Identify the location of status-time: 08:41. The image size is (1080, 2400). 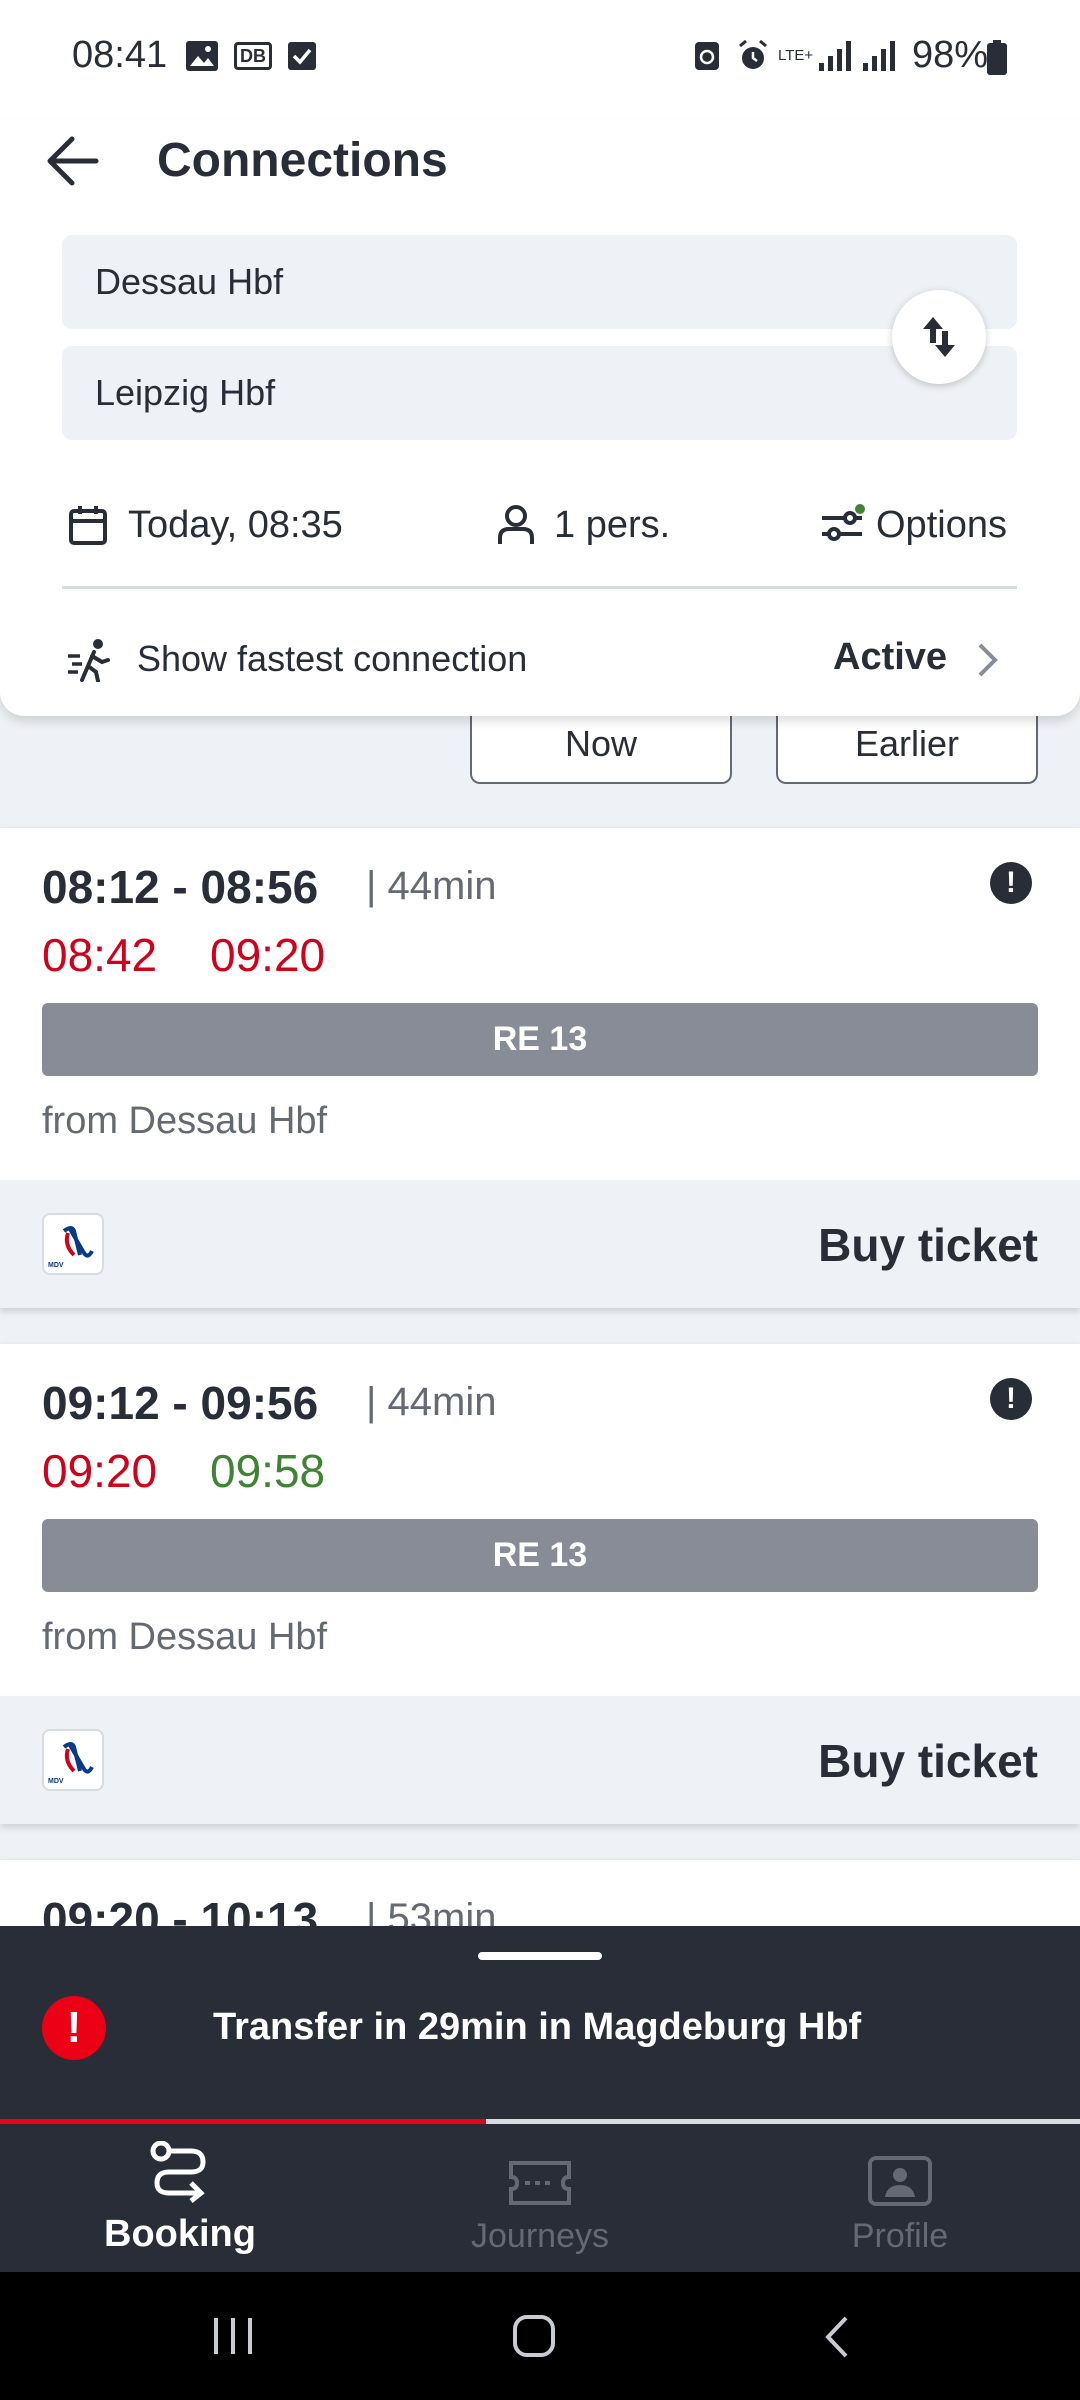
(120, 55).